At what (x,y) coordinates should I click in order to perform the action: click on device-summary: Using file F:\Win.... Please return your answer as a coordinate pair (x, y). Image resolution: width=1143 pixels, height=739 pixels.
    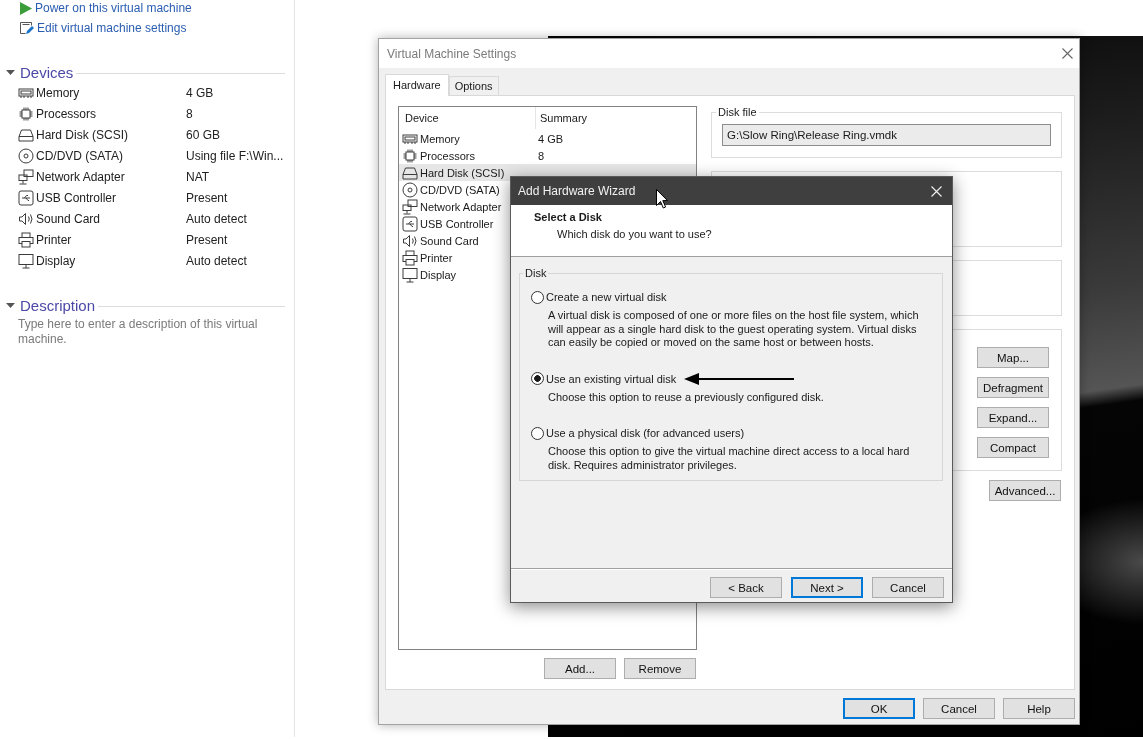
    Looking at the image, I should click on (235, 155).